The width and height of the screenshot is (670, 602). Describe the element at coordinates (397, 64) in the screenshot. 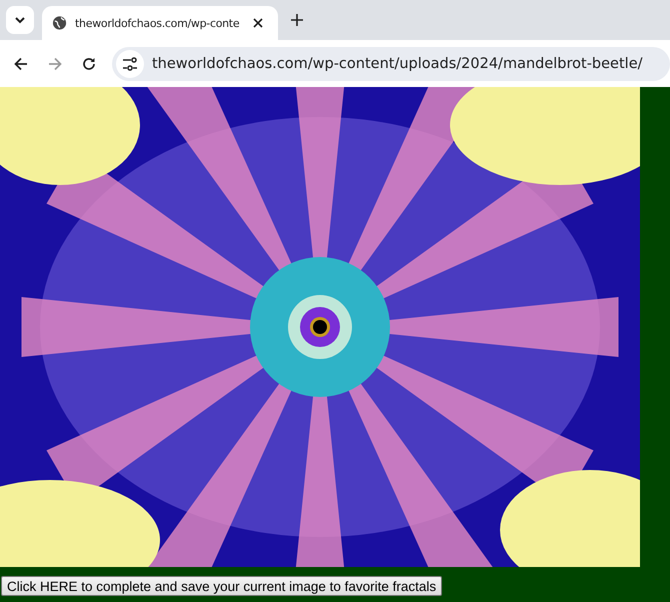

I see `url-text: theworldofchaos.com/wp-content/uploads/2024/mandelbrot-beetle/` at that location.